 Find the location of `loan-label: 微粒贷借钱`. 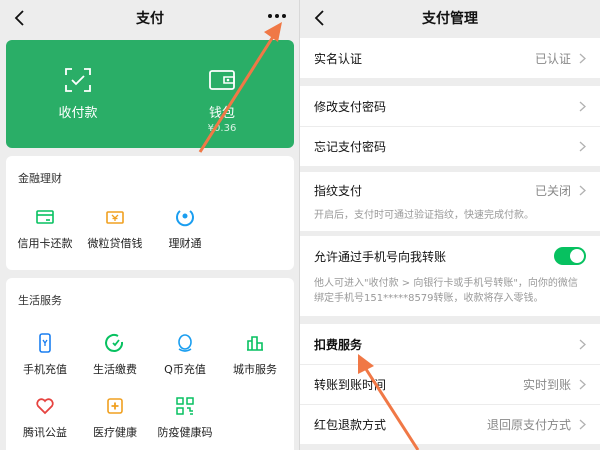

loan-label: 微粒贷借钱 is located at coordinates (115, 243).